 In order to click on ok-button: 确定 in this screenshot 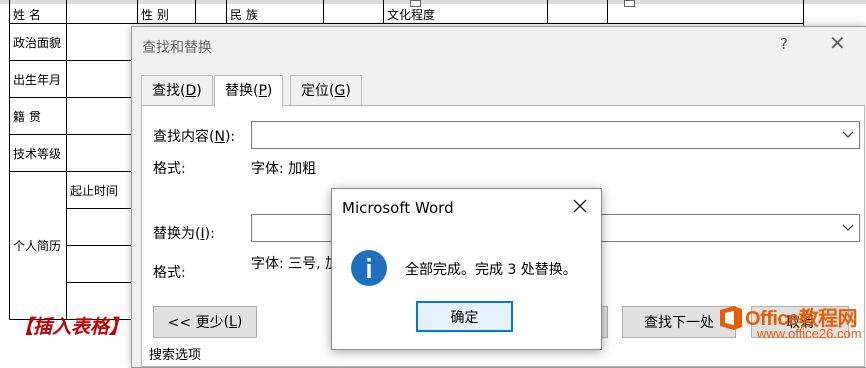, I will do `click(464, 316)`.